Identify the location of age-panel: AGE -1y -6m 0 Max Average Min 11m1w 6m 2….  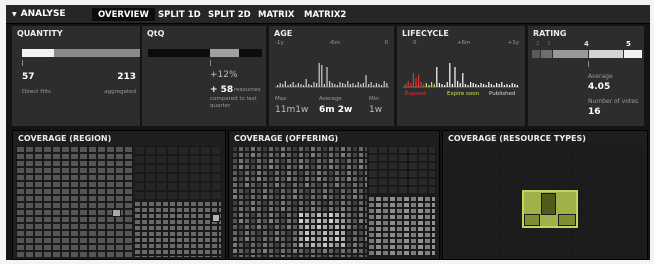
(331, 76).